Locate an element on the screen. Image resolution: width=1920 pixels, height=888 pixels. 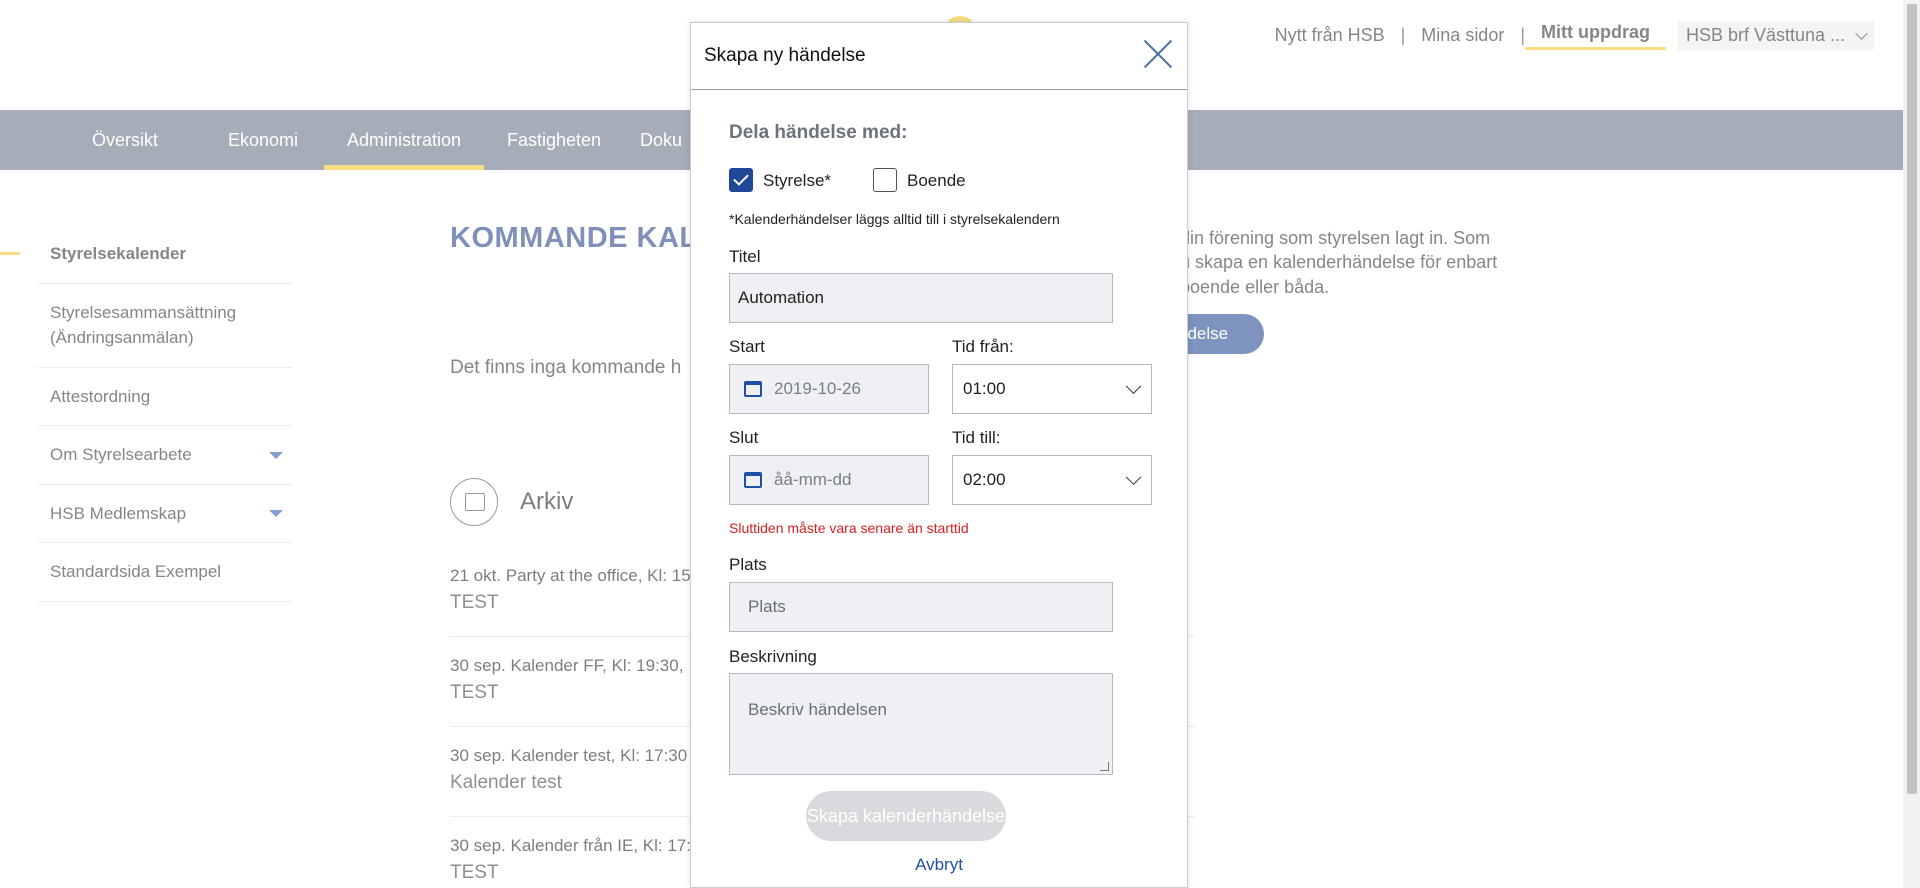
styrelse-checkbox is located at coordinates (741, 180).